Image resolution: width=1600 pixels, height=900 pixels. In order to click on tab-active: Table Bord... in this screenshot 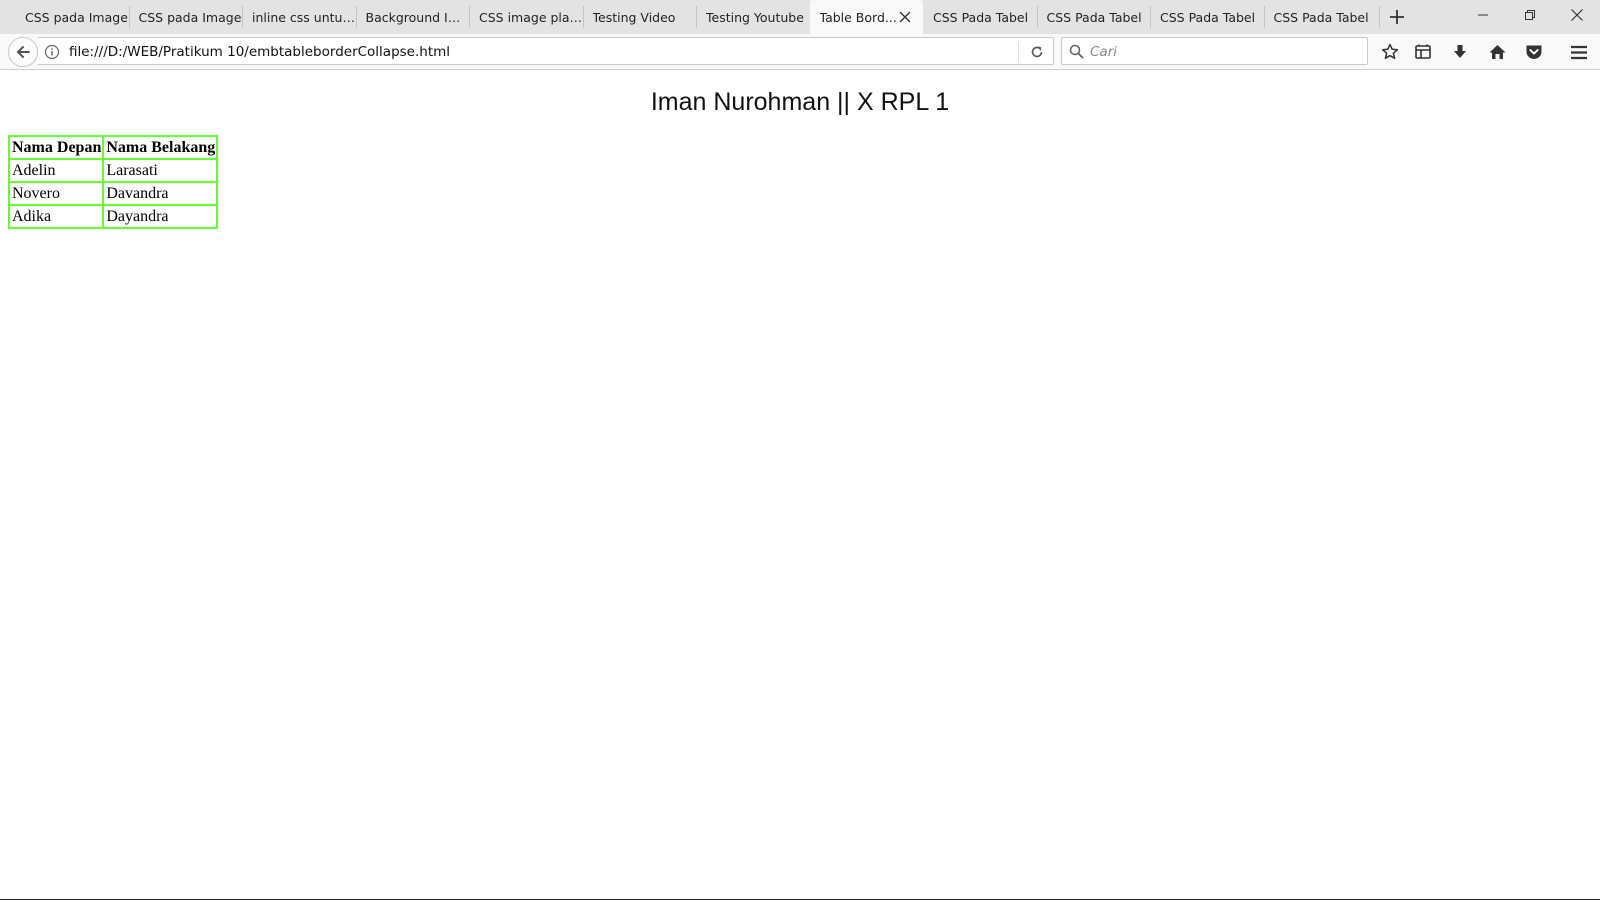, I will do `click(866, 17)`.